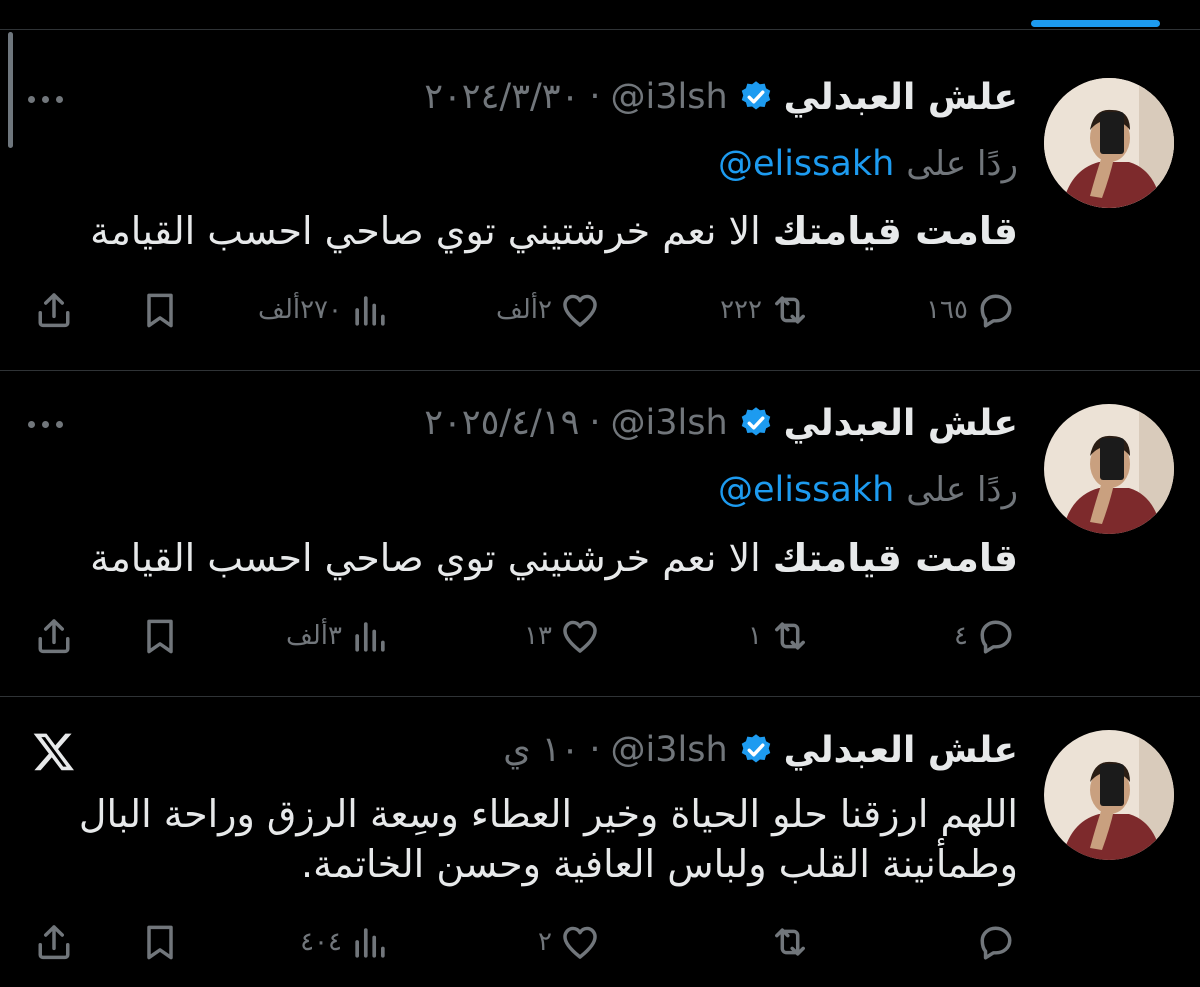 The width and height of the screenshot is (1200, 987). What do you see at coordinates (501, 97) in the screenshot?
I see `timestamp: ٢٠٢٤/٣/٣٠` at bounding box center [501, 97].